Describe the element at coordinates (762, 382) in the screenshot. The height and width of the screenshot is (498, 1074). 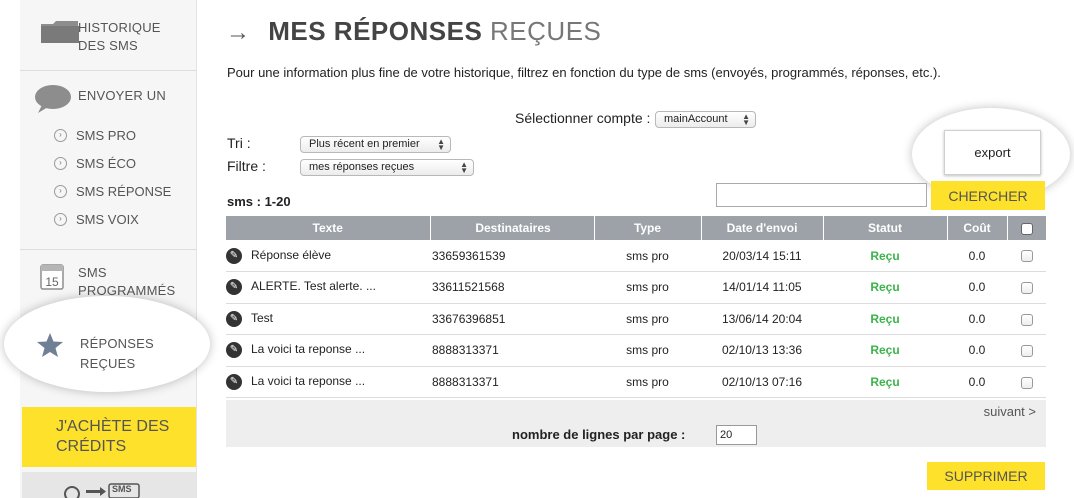
I see `row-date: 02/10/13 07:16` at that location.